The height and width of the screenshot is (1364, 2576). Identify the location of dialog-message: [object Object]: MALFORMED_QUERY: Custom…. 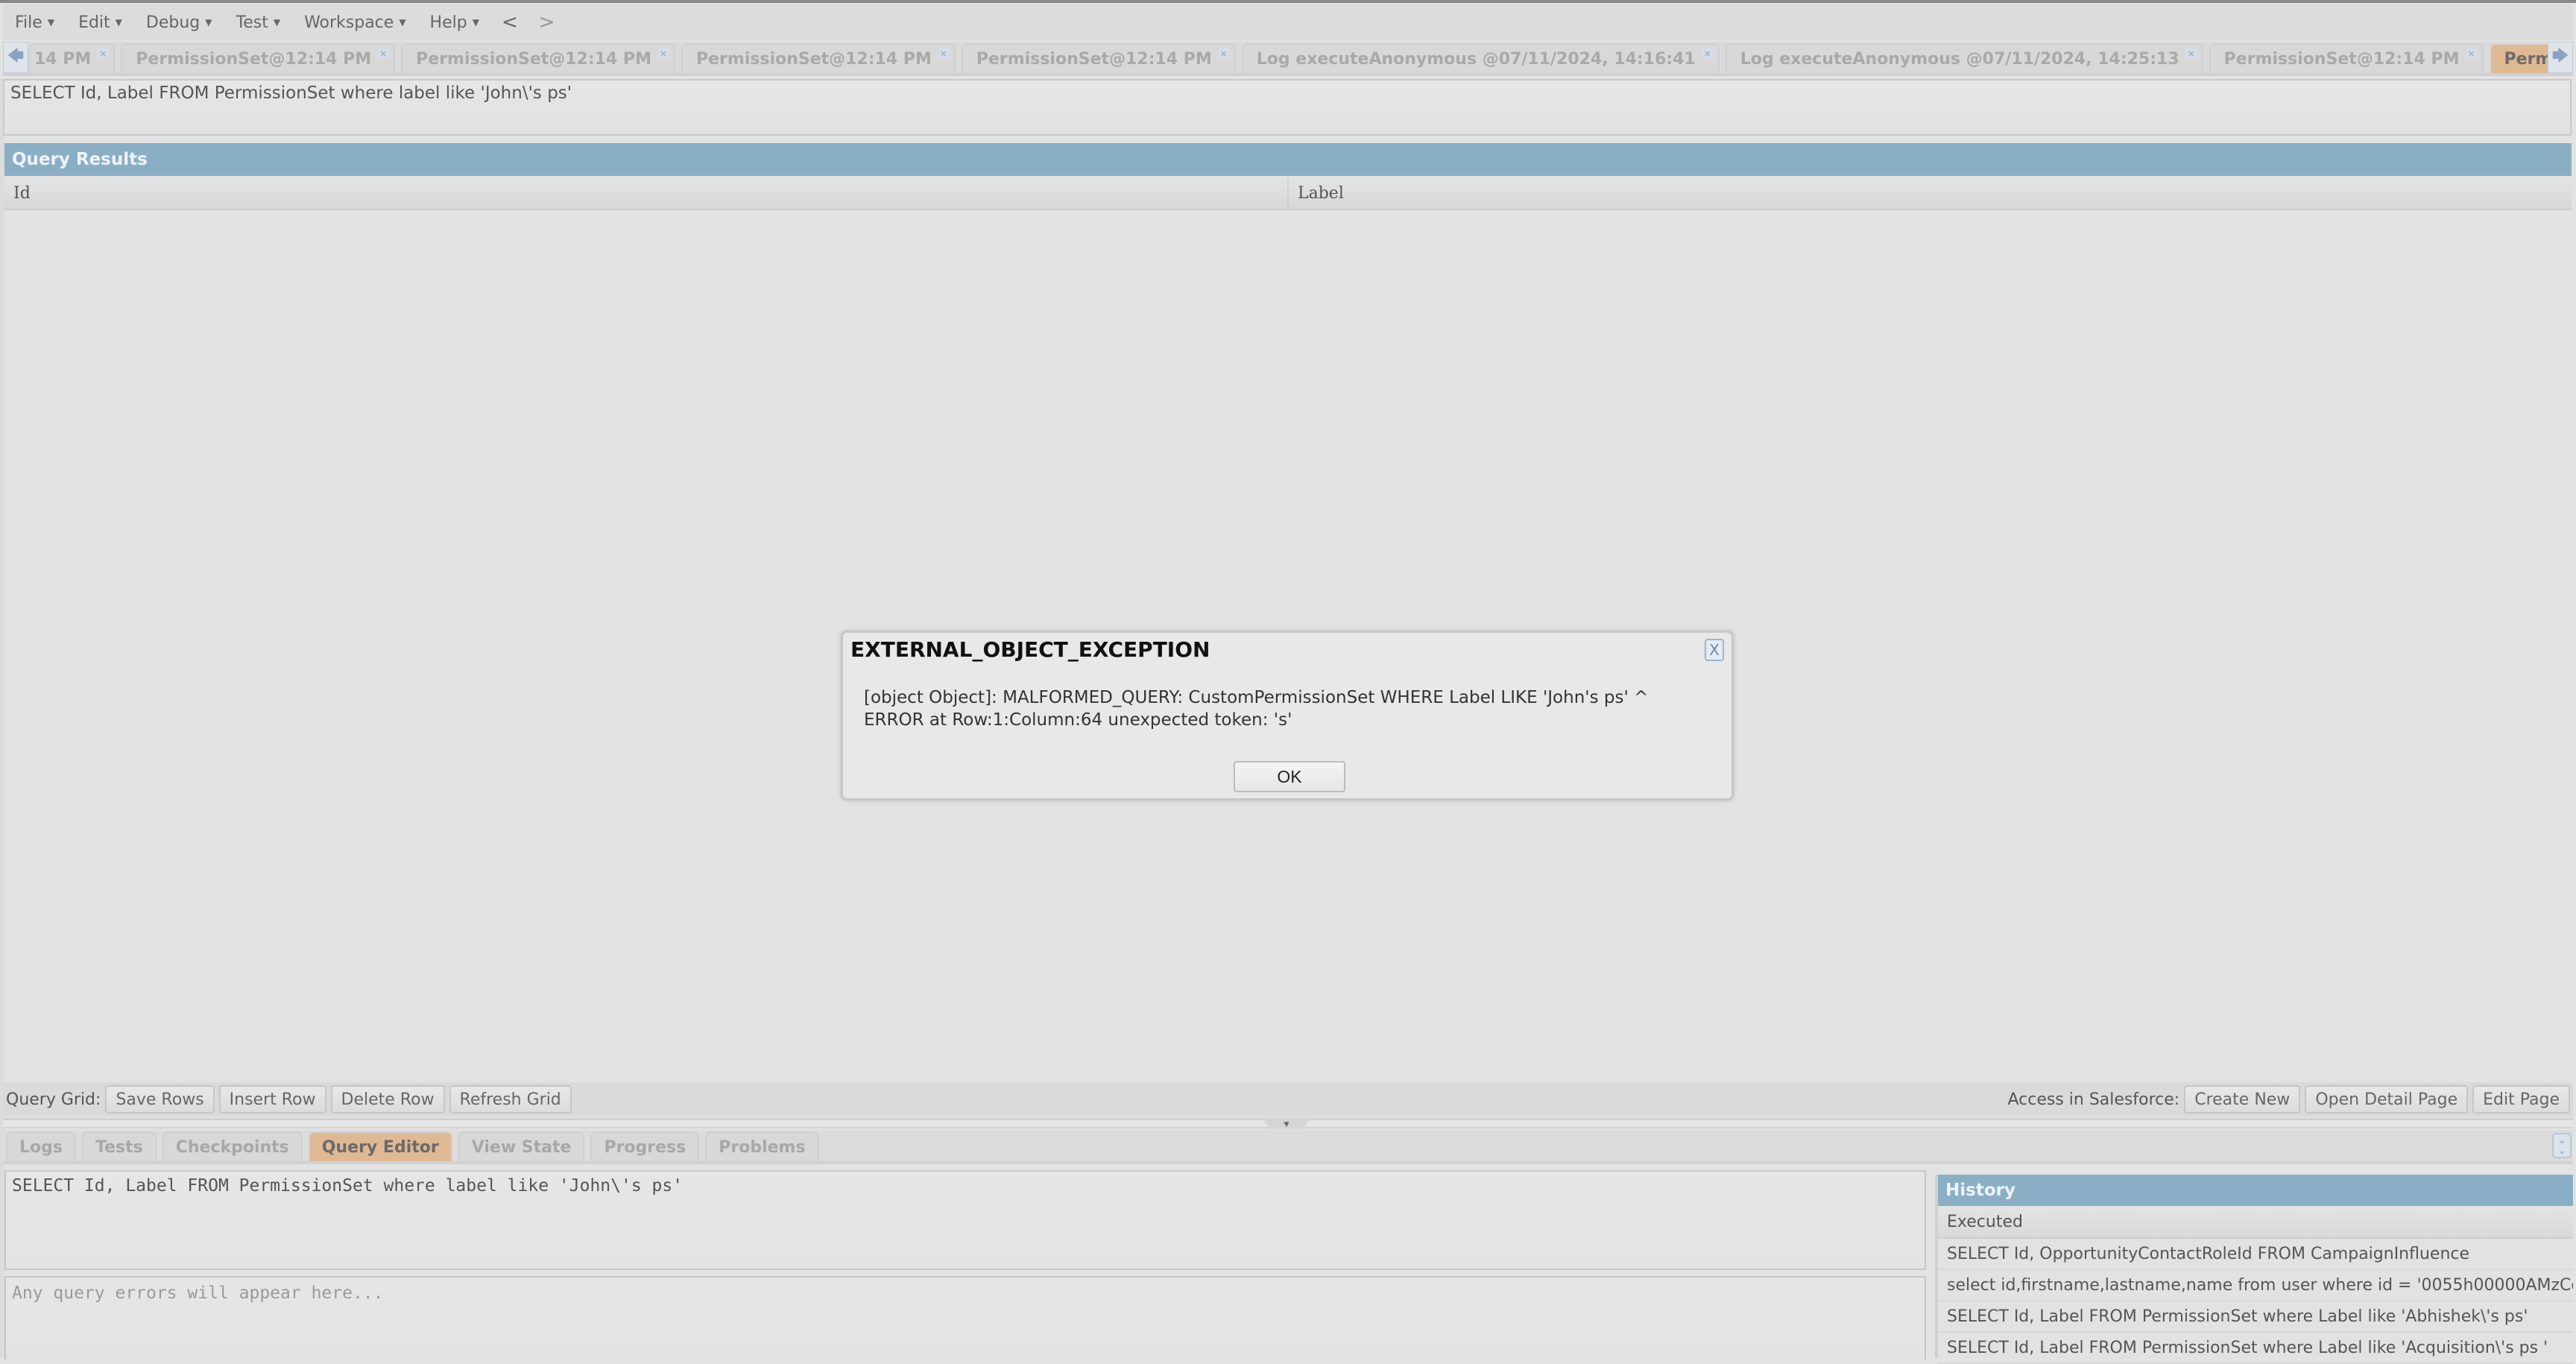
(1256, 709).